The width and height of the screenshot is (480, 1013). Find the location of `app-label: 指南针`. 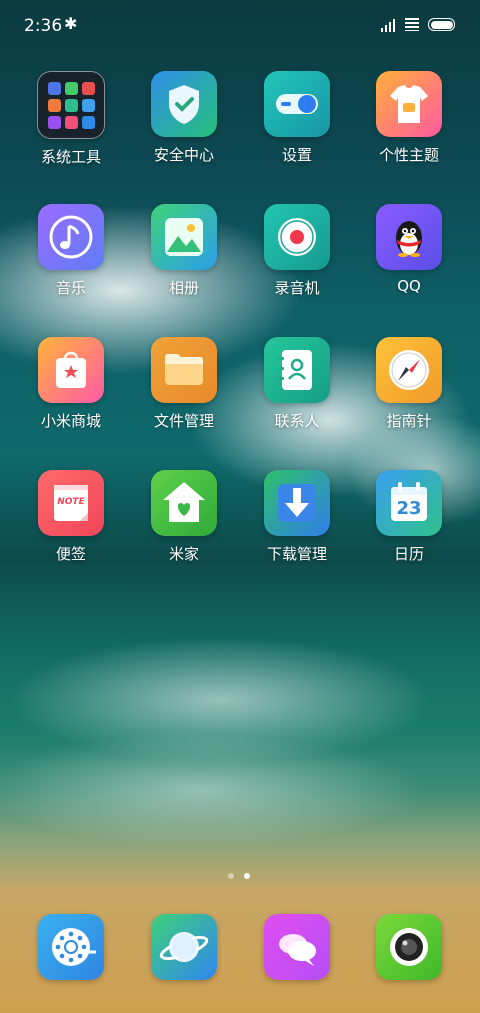

app-label: 指南针 is located at coordinates (409, 421).